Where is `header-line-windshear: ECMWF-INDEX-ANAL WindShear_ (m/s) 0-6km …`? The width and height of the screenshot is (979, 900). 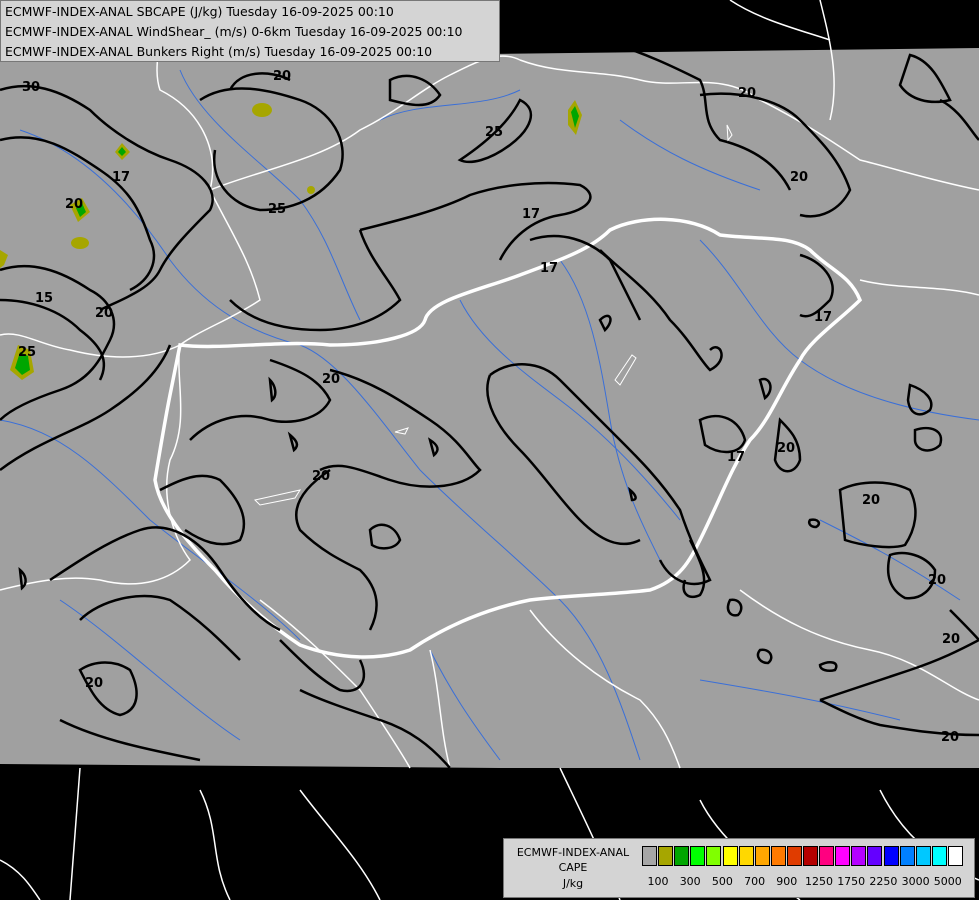
header-line-windshear: ECMWF-INDEX-ANAL WindShear_ (m/s) 0-6km … is located at coordinates (234, 31).